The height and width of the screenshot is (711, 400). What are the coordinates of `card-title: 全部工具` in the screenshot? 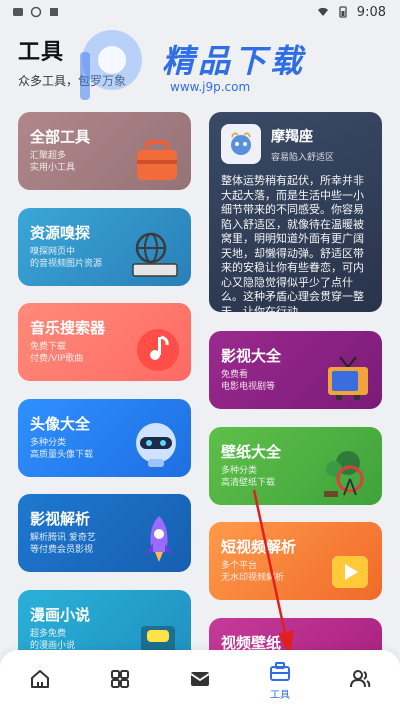 It's located at (60, 137).